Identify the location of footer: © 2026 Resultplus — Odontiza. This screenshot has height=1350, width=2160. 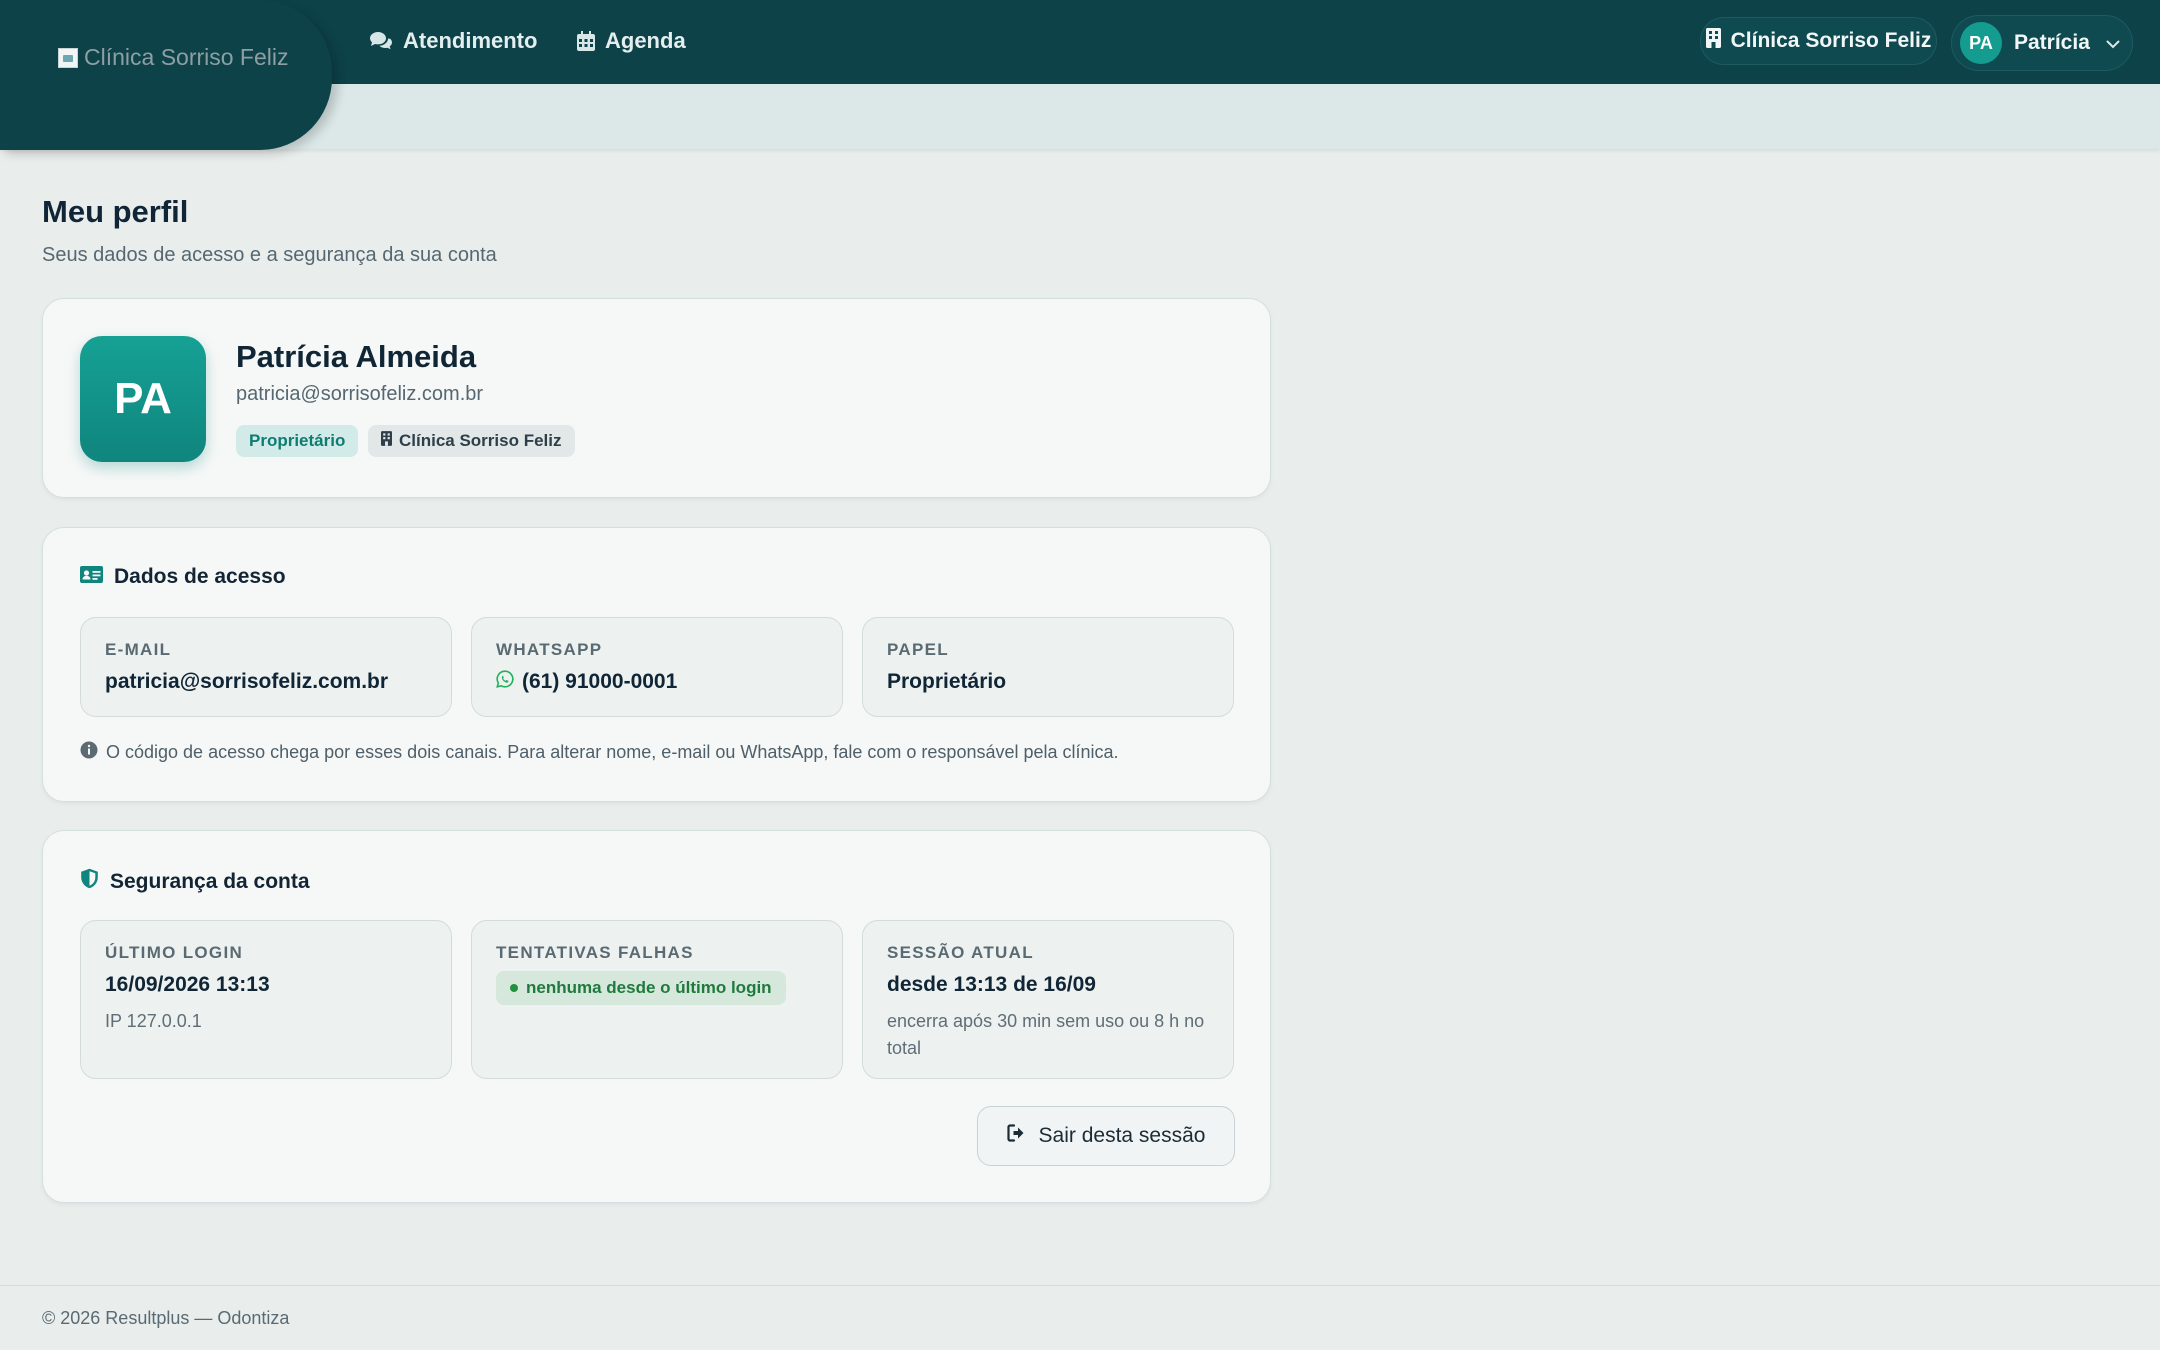
(1080, 1317).